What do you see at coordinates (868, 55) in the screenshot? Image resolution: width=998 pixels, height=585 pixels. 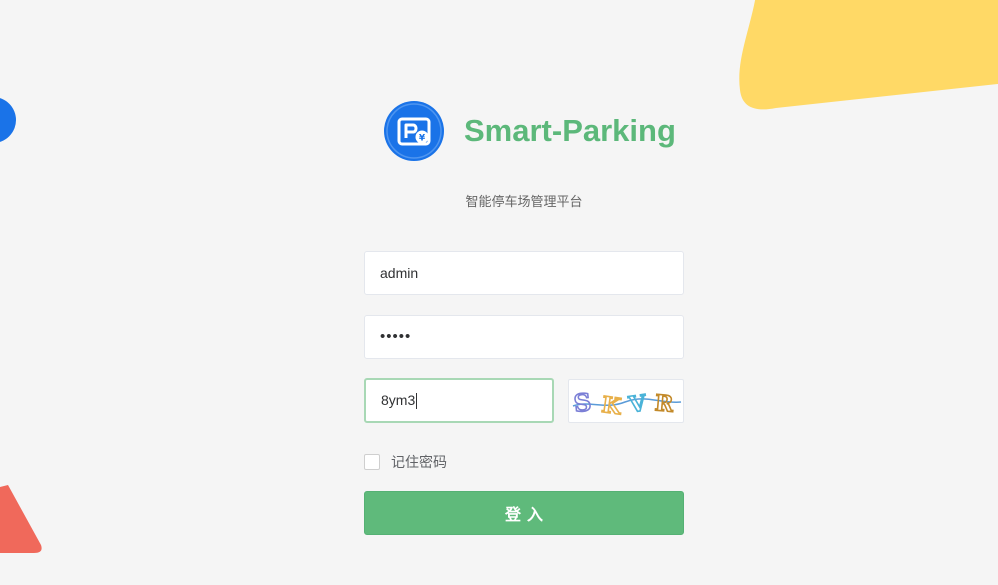 I see `decorative-yellow-shape` at bounding box center [868, 55].